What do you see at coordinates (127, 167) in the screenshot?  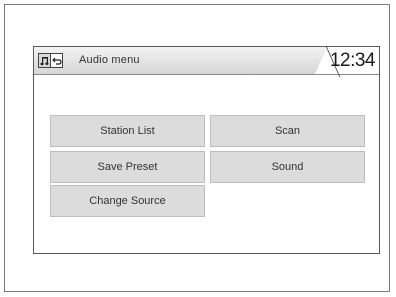 I see `save-preset-button: Save Preset` at bounding box center [127, 167].